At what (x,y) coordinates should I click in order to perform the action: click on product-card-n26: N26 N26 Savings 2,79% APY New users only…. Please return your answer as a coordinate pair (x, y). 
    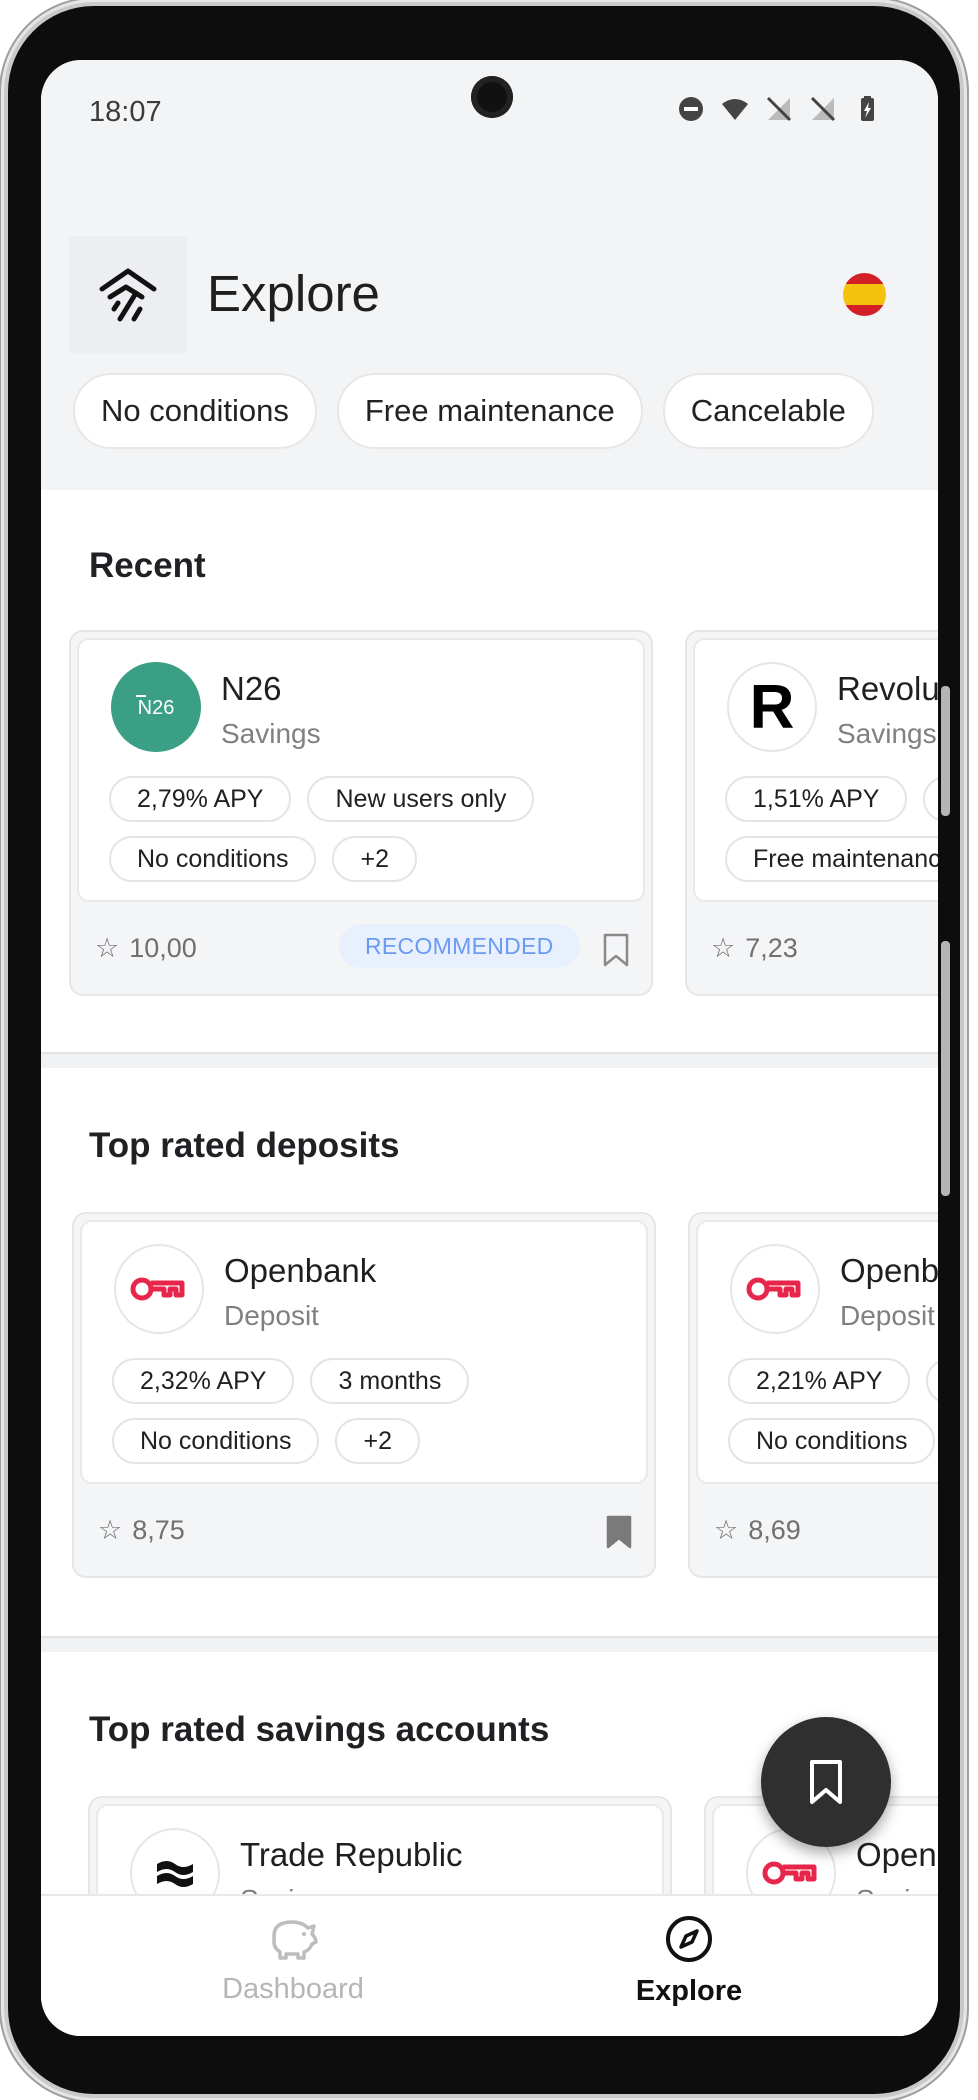
    Looking at the image, I should click on (361, 813).